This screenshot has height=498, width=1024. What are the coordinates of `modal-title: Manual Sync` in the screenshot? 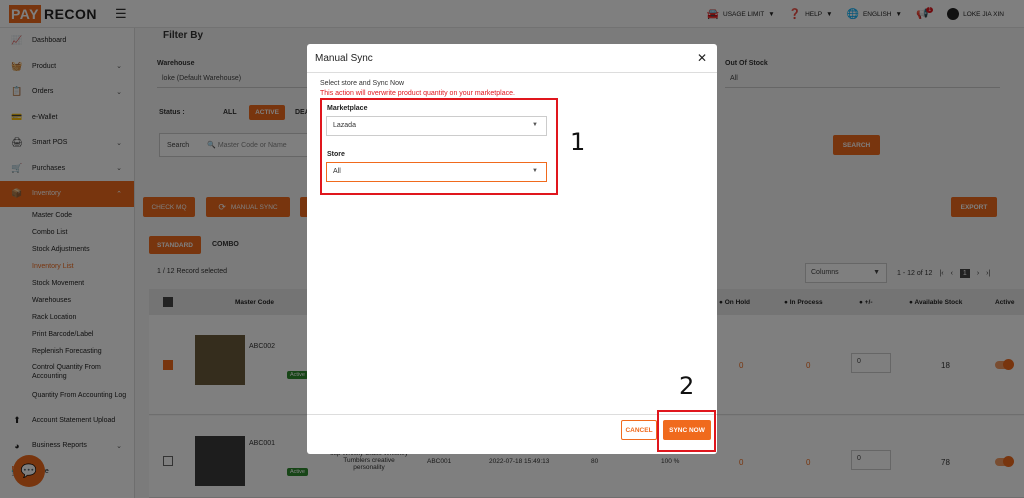 It's located at (344, 58).